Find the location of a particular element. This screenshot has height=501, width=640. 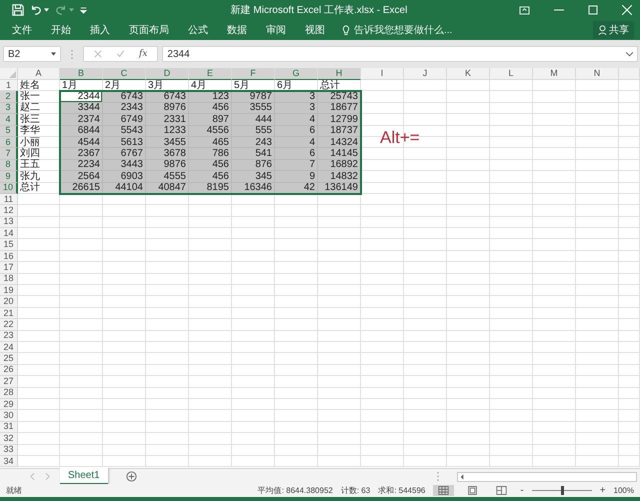

column-header: A is located at coordinates (39, 74).